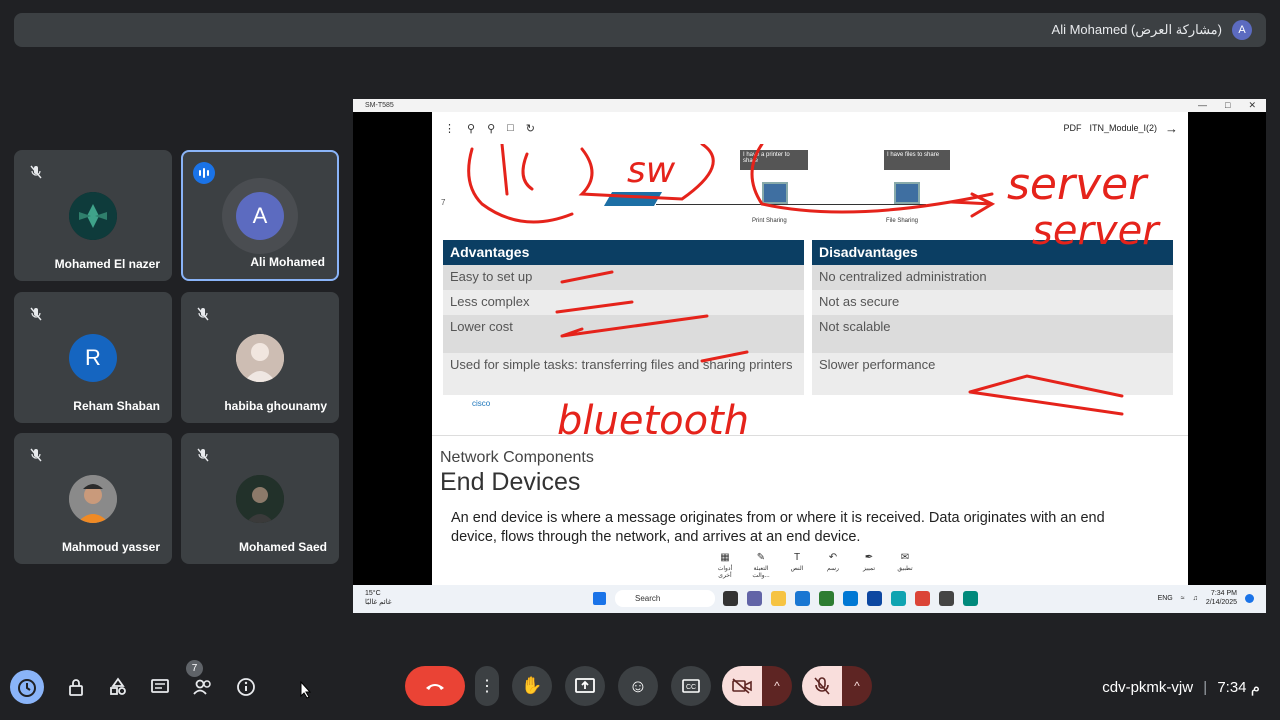  What do you see at coordinates (822, 686) in the screenshot?
I see `mic-toggle-button` at bounding box center [822, 686].